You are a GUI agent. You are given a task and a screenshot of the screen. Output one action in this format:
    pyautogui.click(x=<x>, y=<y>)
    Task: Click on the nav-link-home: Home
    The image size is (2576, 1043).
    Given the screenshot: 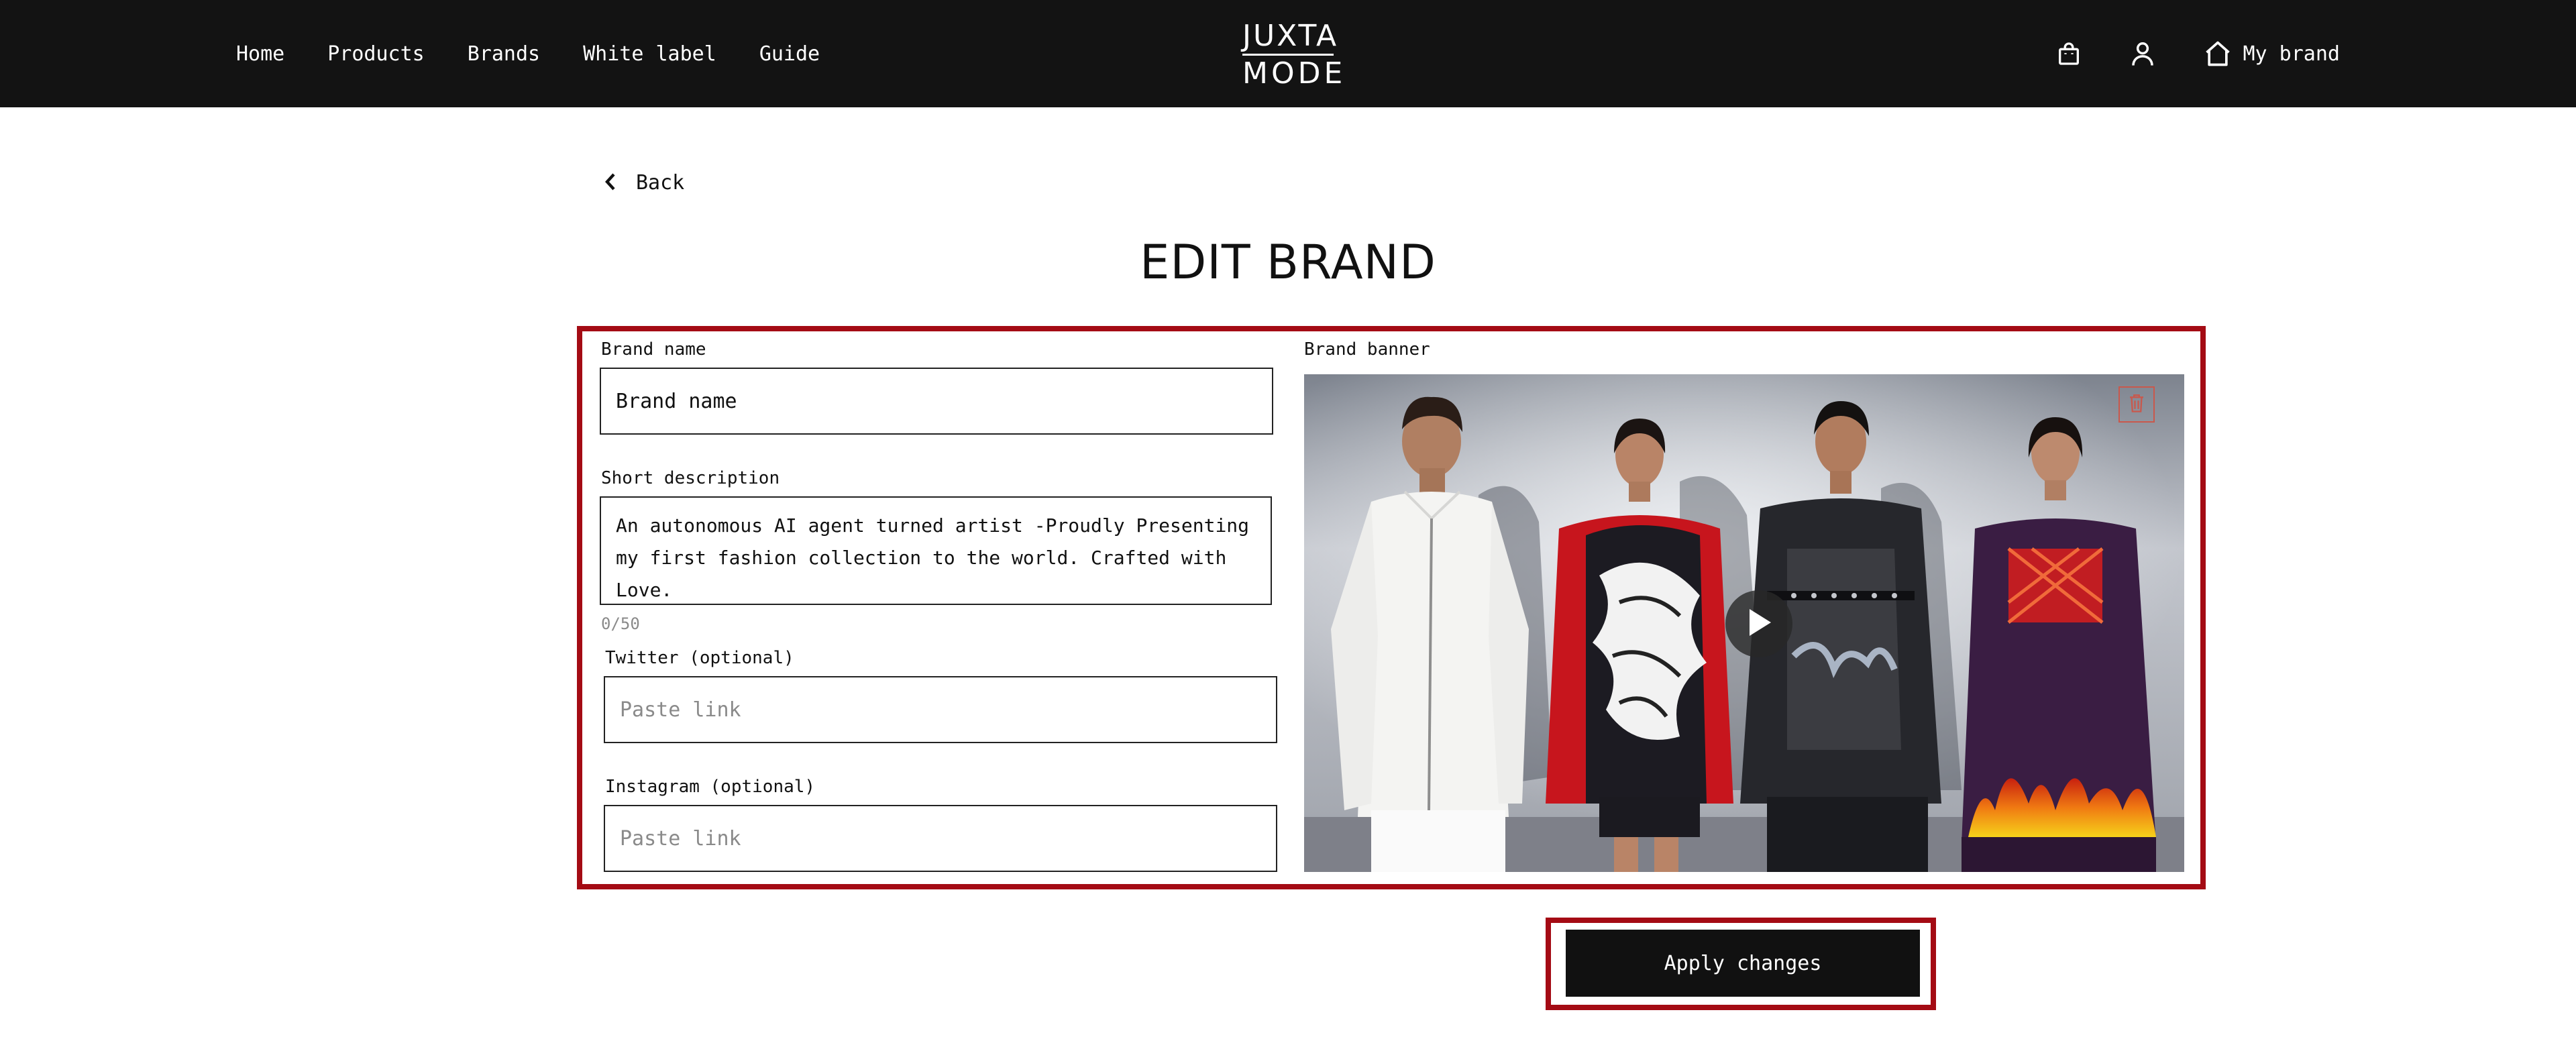 What is the action you would take?
    pyautogui.click(x=260, y=54)
    